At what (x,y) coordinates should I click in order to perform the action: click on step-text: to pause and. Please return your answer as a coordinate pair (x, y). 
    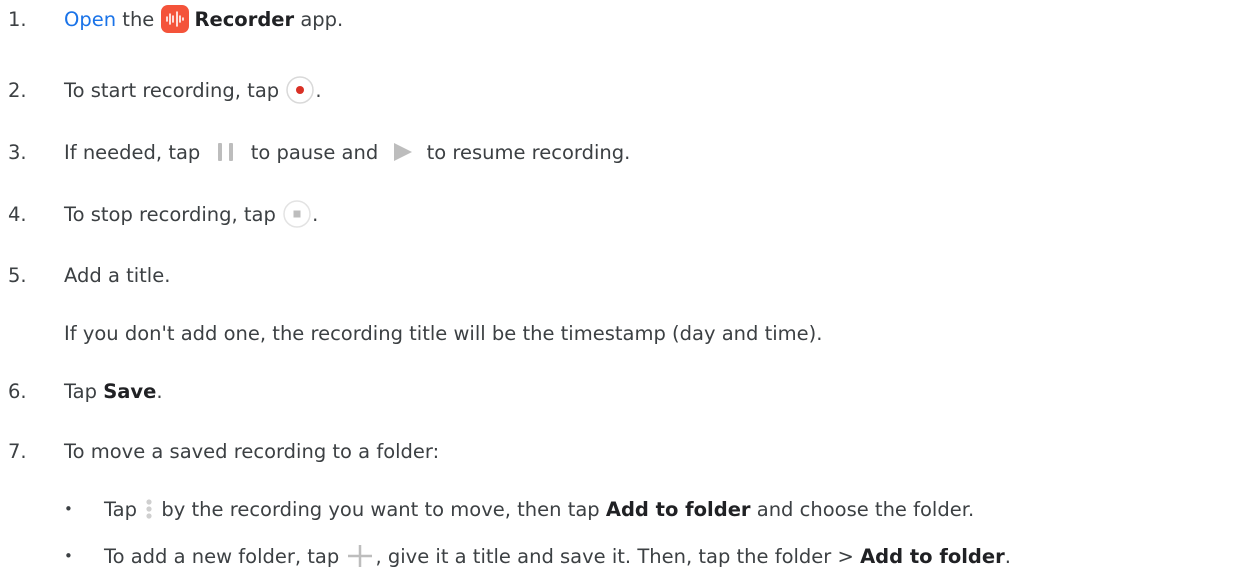
    Looking at the image, I should click on (314, 152).